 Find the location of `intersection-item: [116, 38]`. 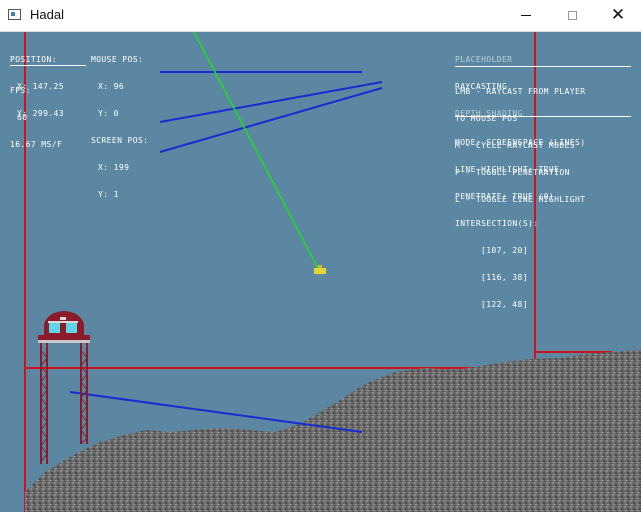

intersection-item: [116, 38] is located at coordinates (504, 277).